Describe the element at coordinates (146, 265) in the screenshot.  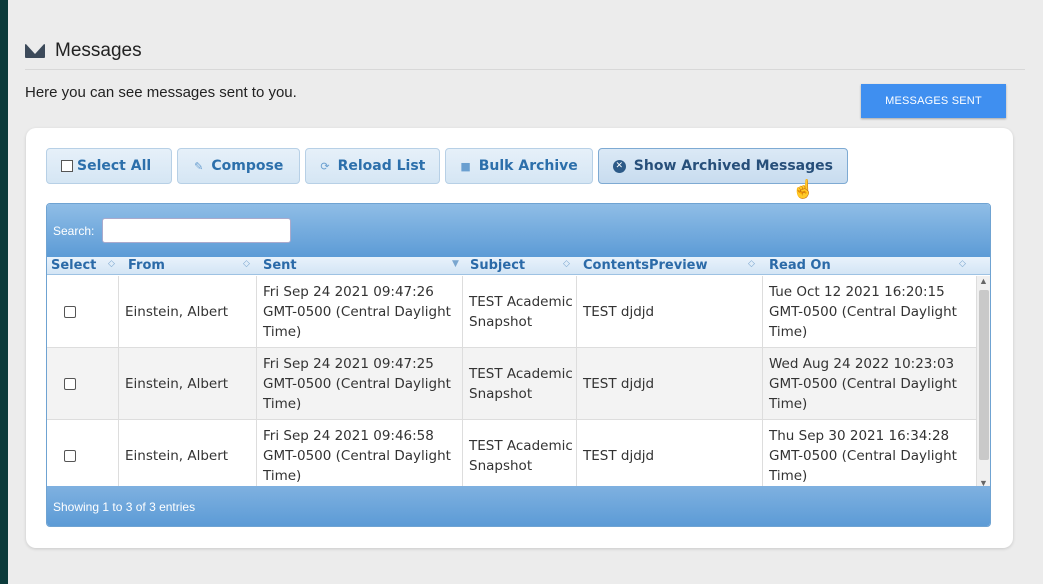
I see `column-header-from: From` at that location.